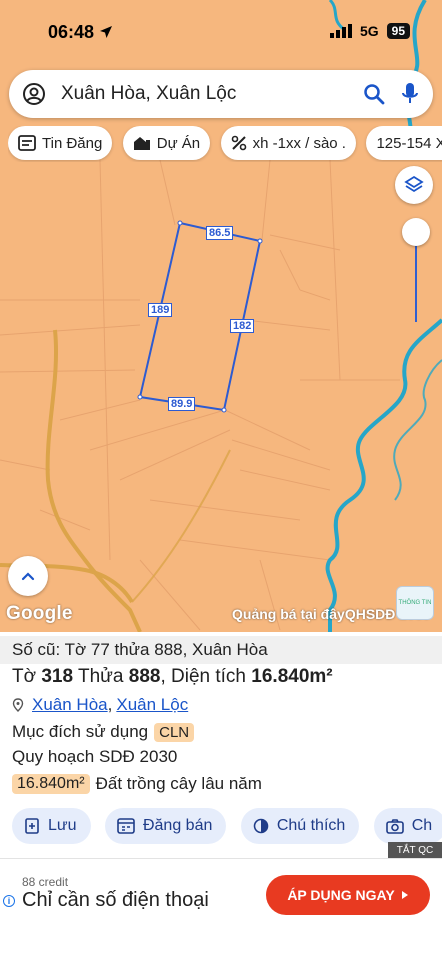  What do you see at coordinates (71, 32) in the screenshot?
I see `clock-time: 06:48` at bounding box center [71, 32].